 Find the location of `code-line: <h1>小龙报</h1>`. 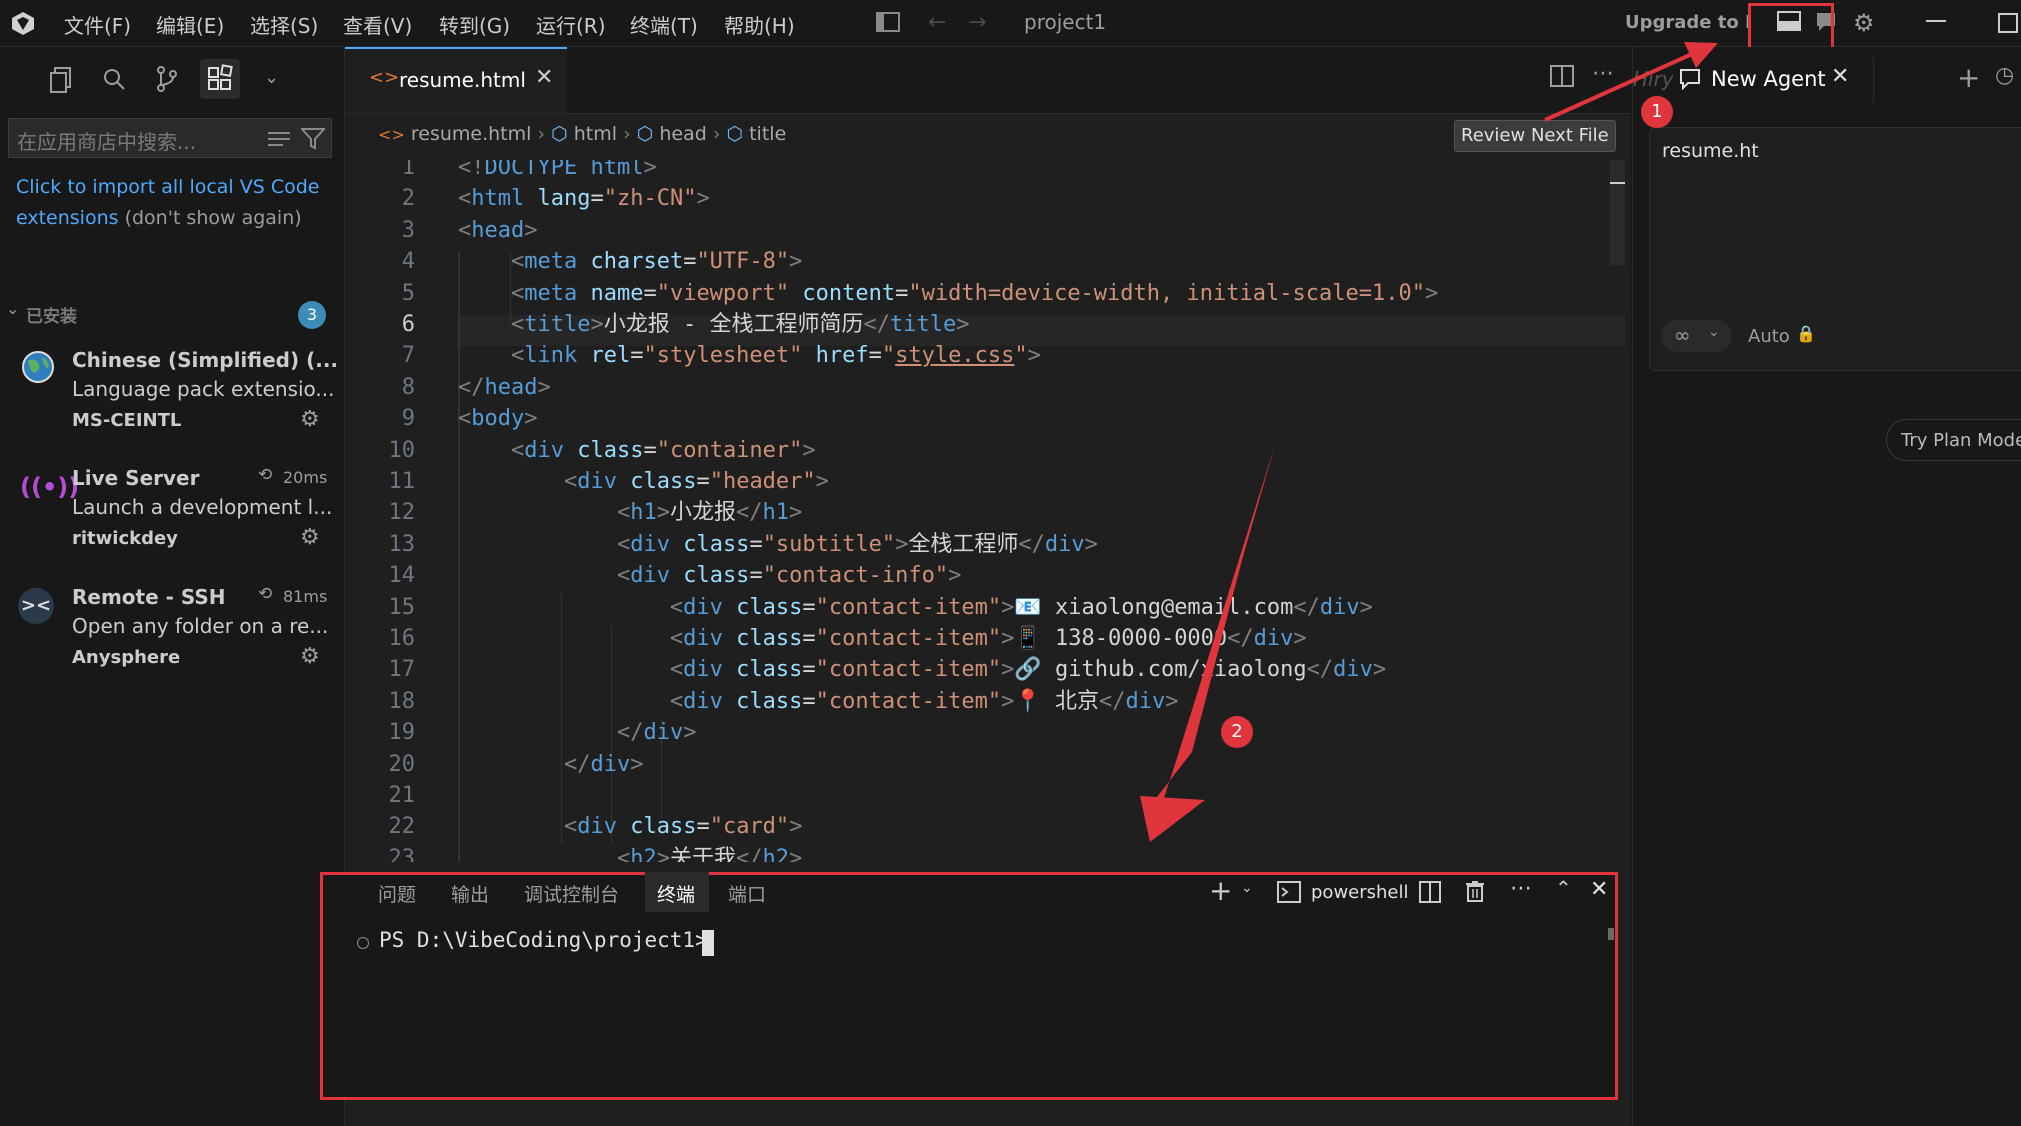

code-line: <h1>小龙报</h1> is located at coordinates (630, 512).